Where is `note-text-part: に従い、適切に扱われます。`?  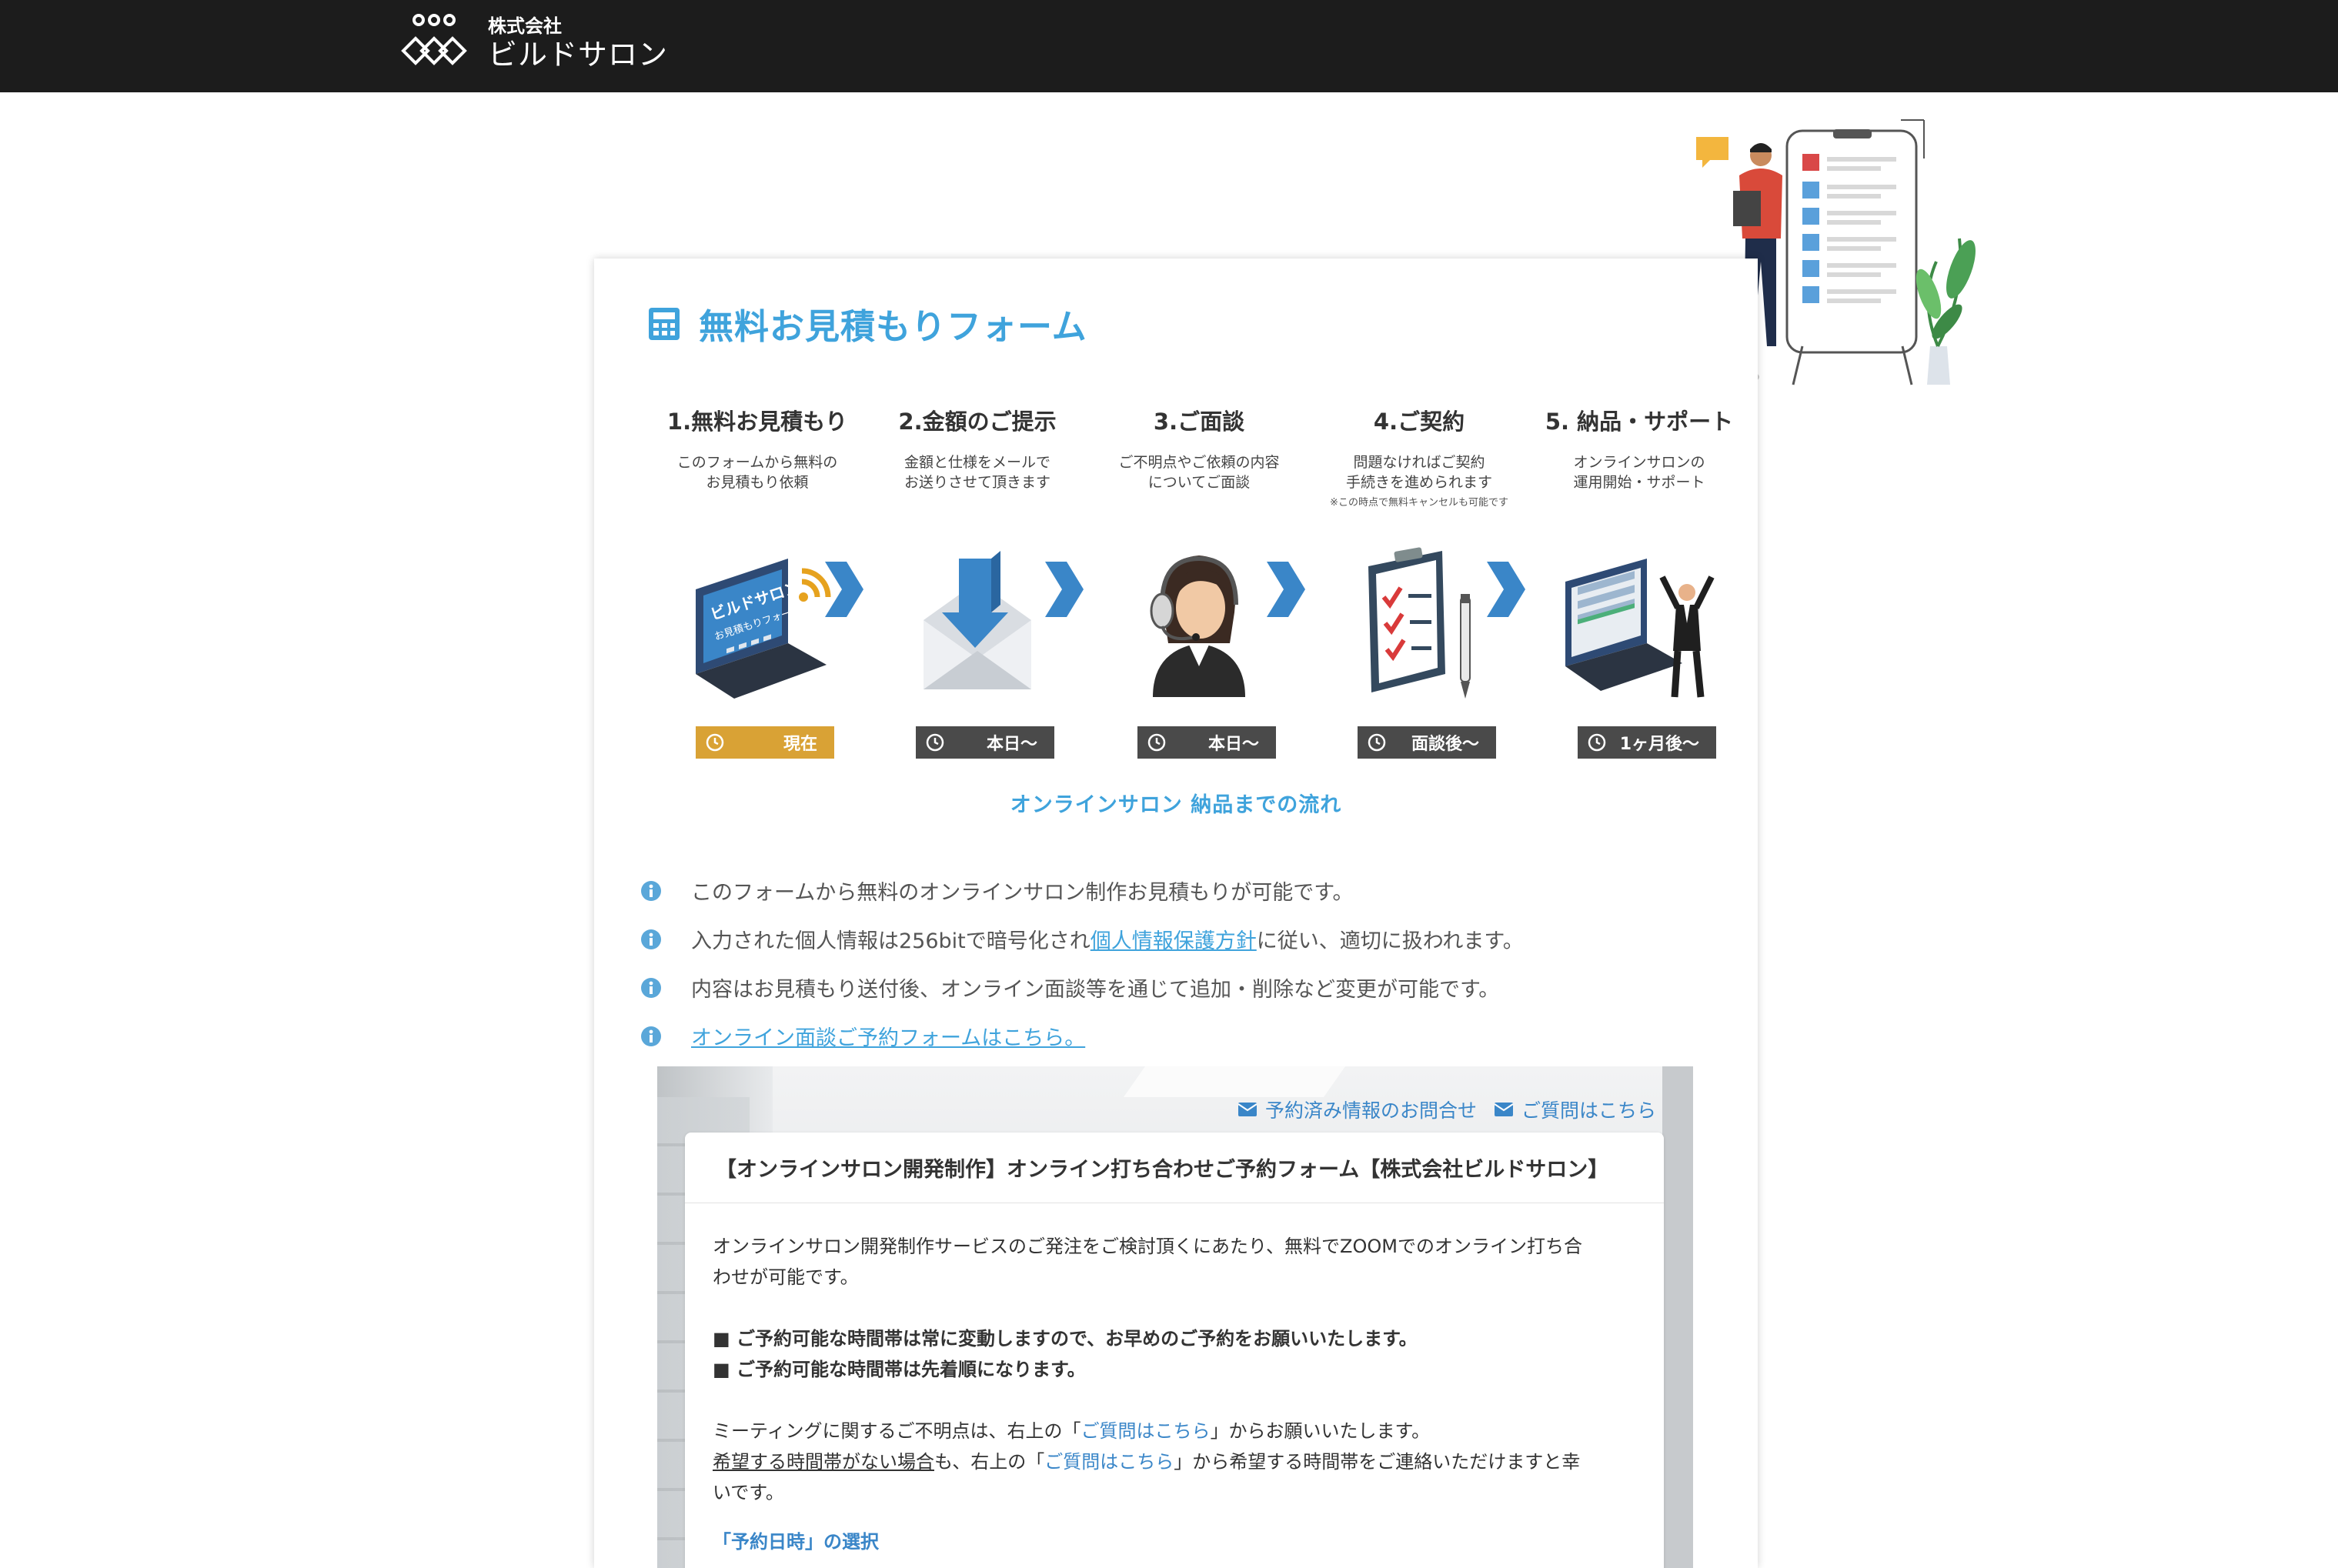 note-text-part: に従い、適切に扱われます。 is located at coordinates (1390, 941).